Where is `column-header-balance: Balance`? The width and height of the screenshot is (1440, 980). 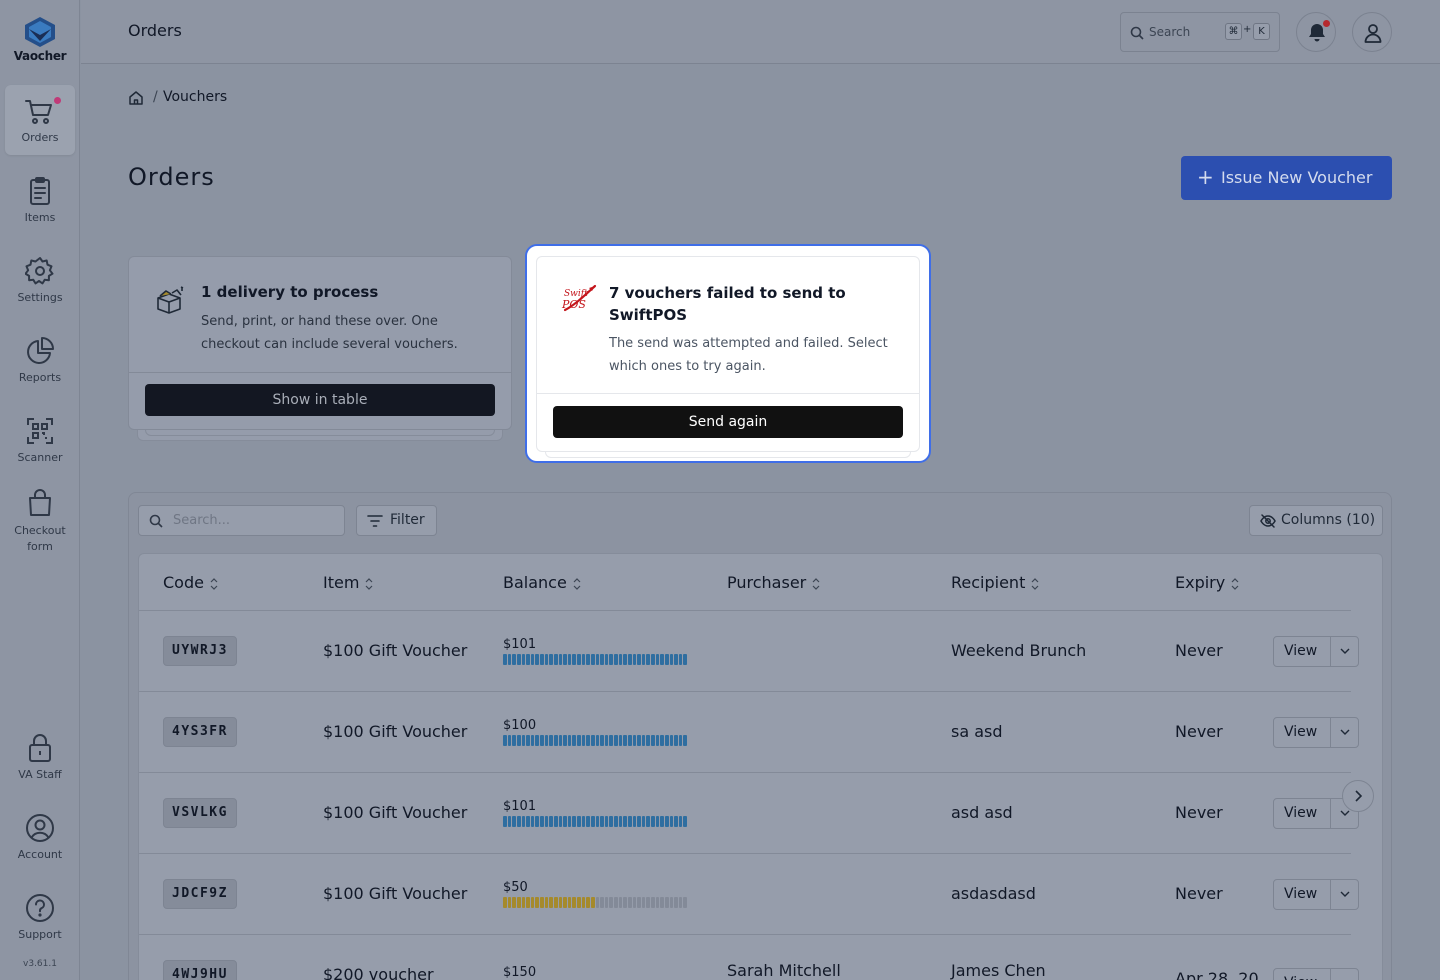 column-header-balance: Balance is located at coordinates (542, 582).